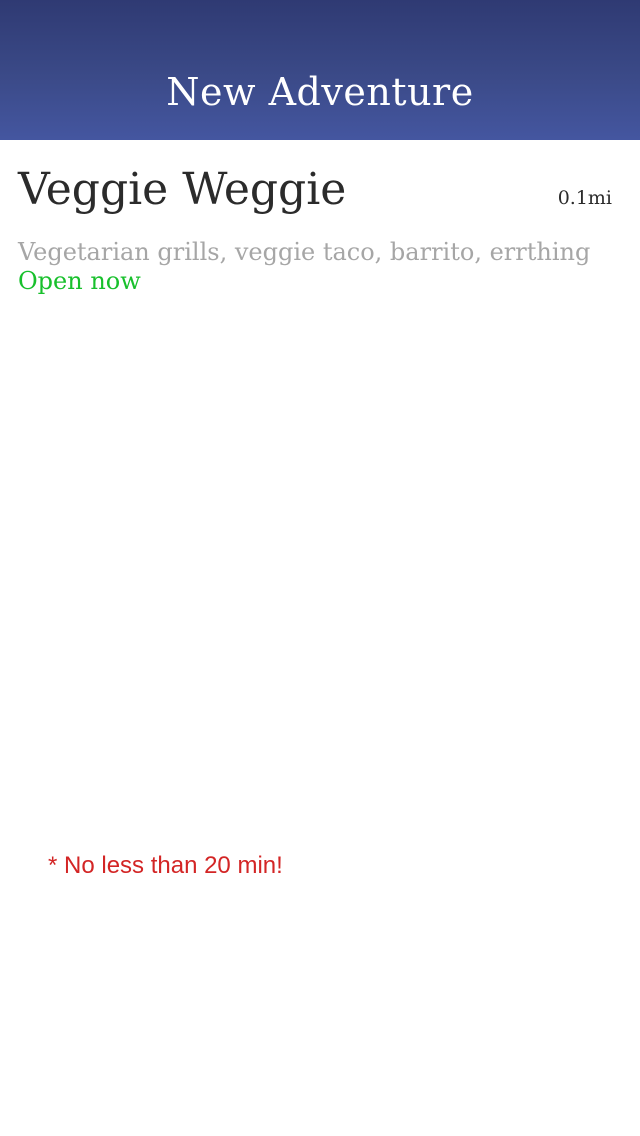 Image resolution: width=640 pixels, height=1136 pixels. Describe the element at coordinates (165, 865) in the screenshot. I see `time-warning-note: * No less than 20 min!` at that location.